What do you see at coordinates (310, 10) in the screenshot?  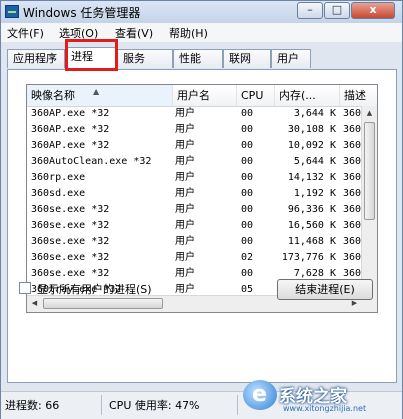 I see `minimize-button: –` at bounding box center [310, 10].